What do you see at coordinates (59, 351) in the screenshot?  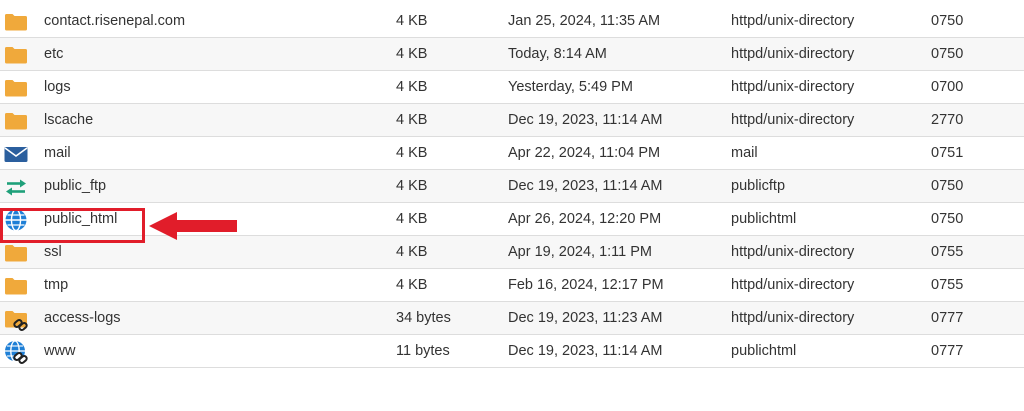 I see `file-name: www` at bounding box center [59, 351].